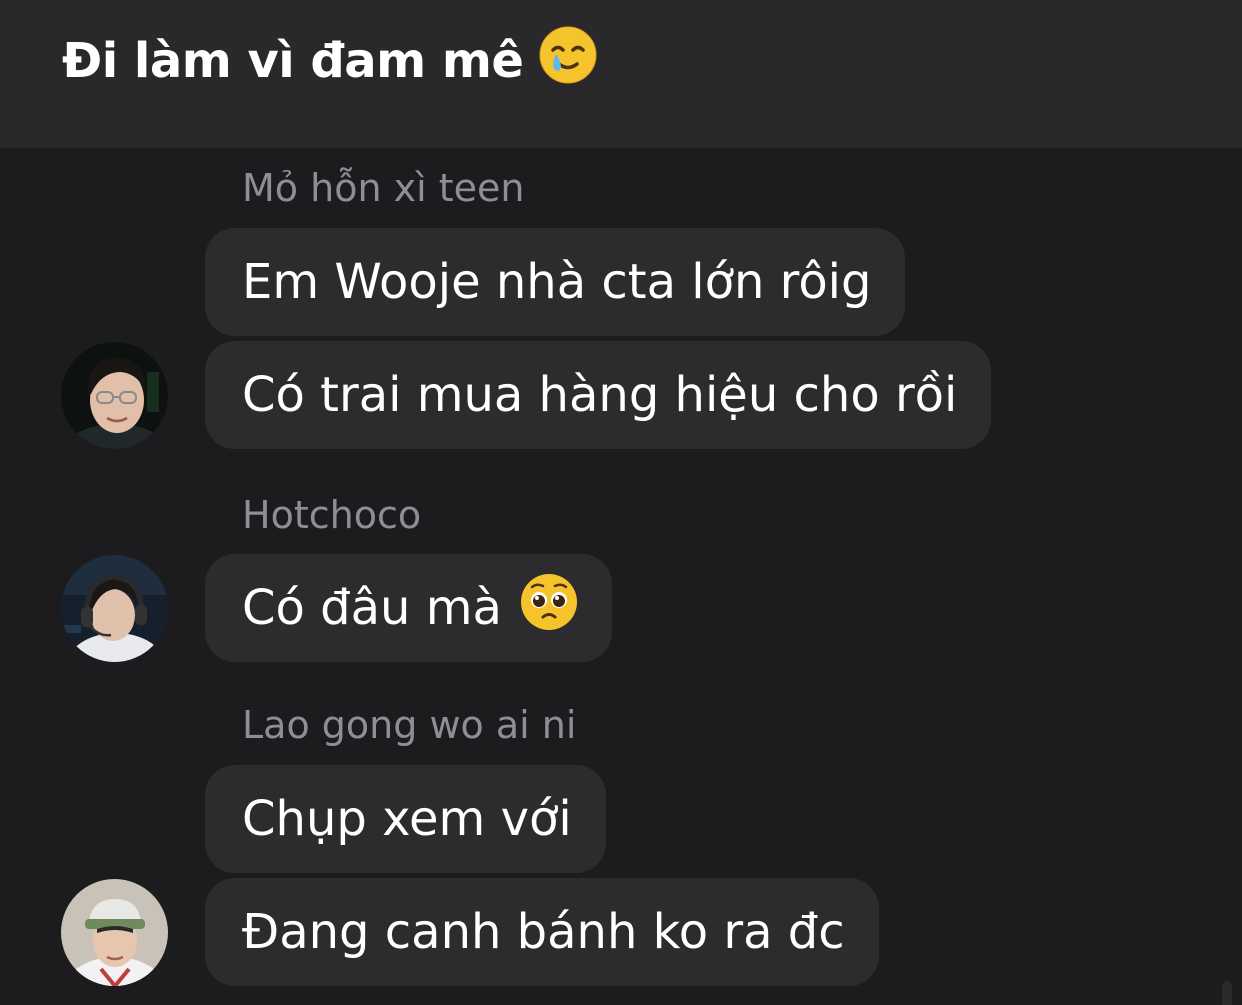 The height and width of the screenshot is (1005, 1242). Describe the element at coordinates (555, 282) in the screenshot. I see `message-bubble: Em Wooje nhà cta lớn rôig` at that location.